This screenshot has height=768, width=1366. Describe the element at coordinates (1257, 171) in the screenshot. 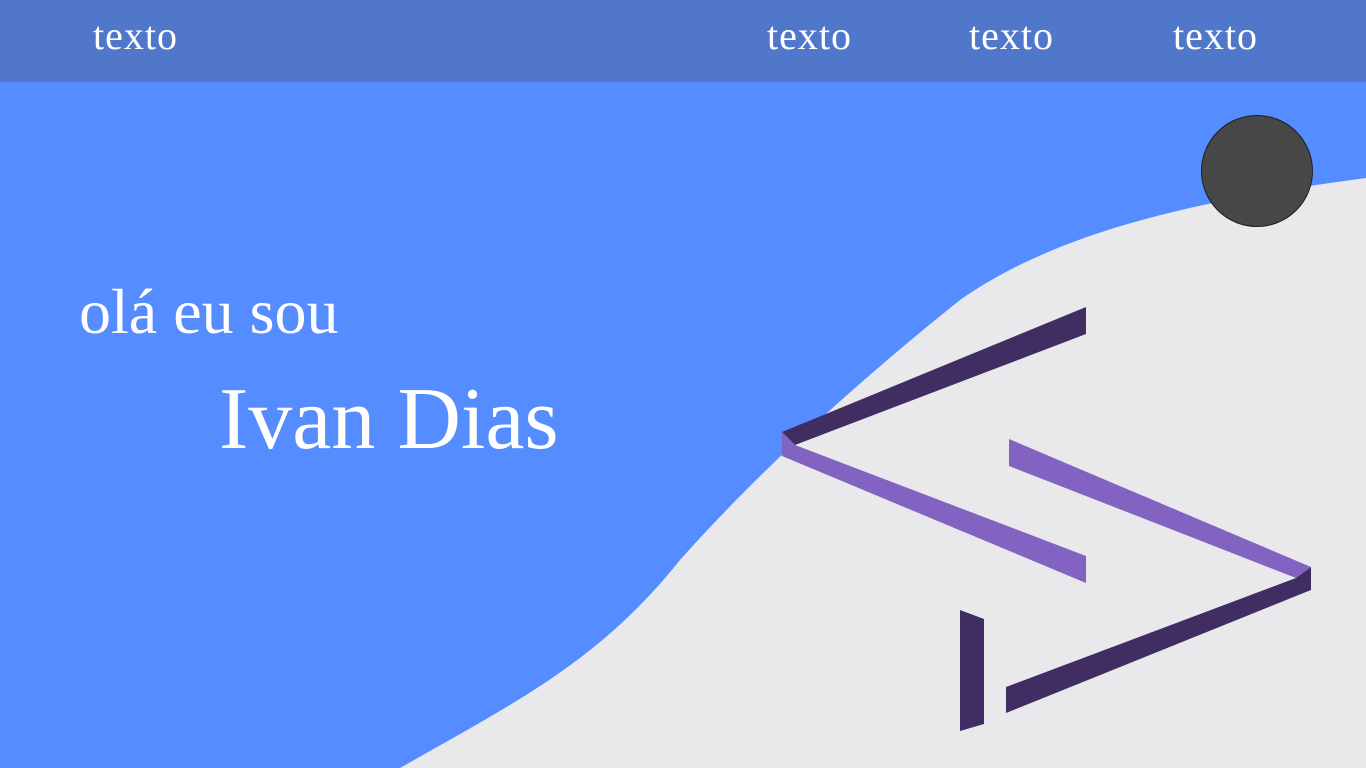

I see `avatar` at that location.